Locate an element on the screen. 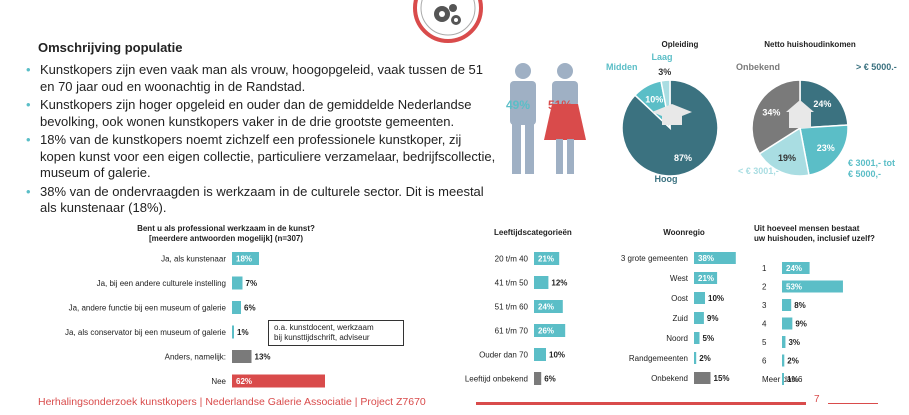 The height and width of the screenshot is (415, 909). gender-graphic: 49% 51% is located at coordinates (545, 121).